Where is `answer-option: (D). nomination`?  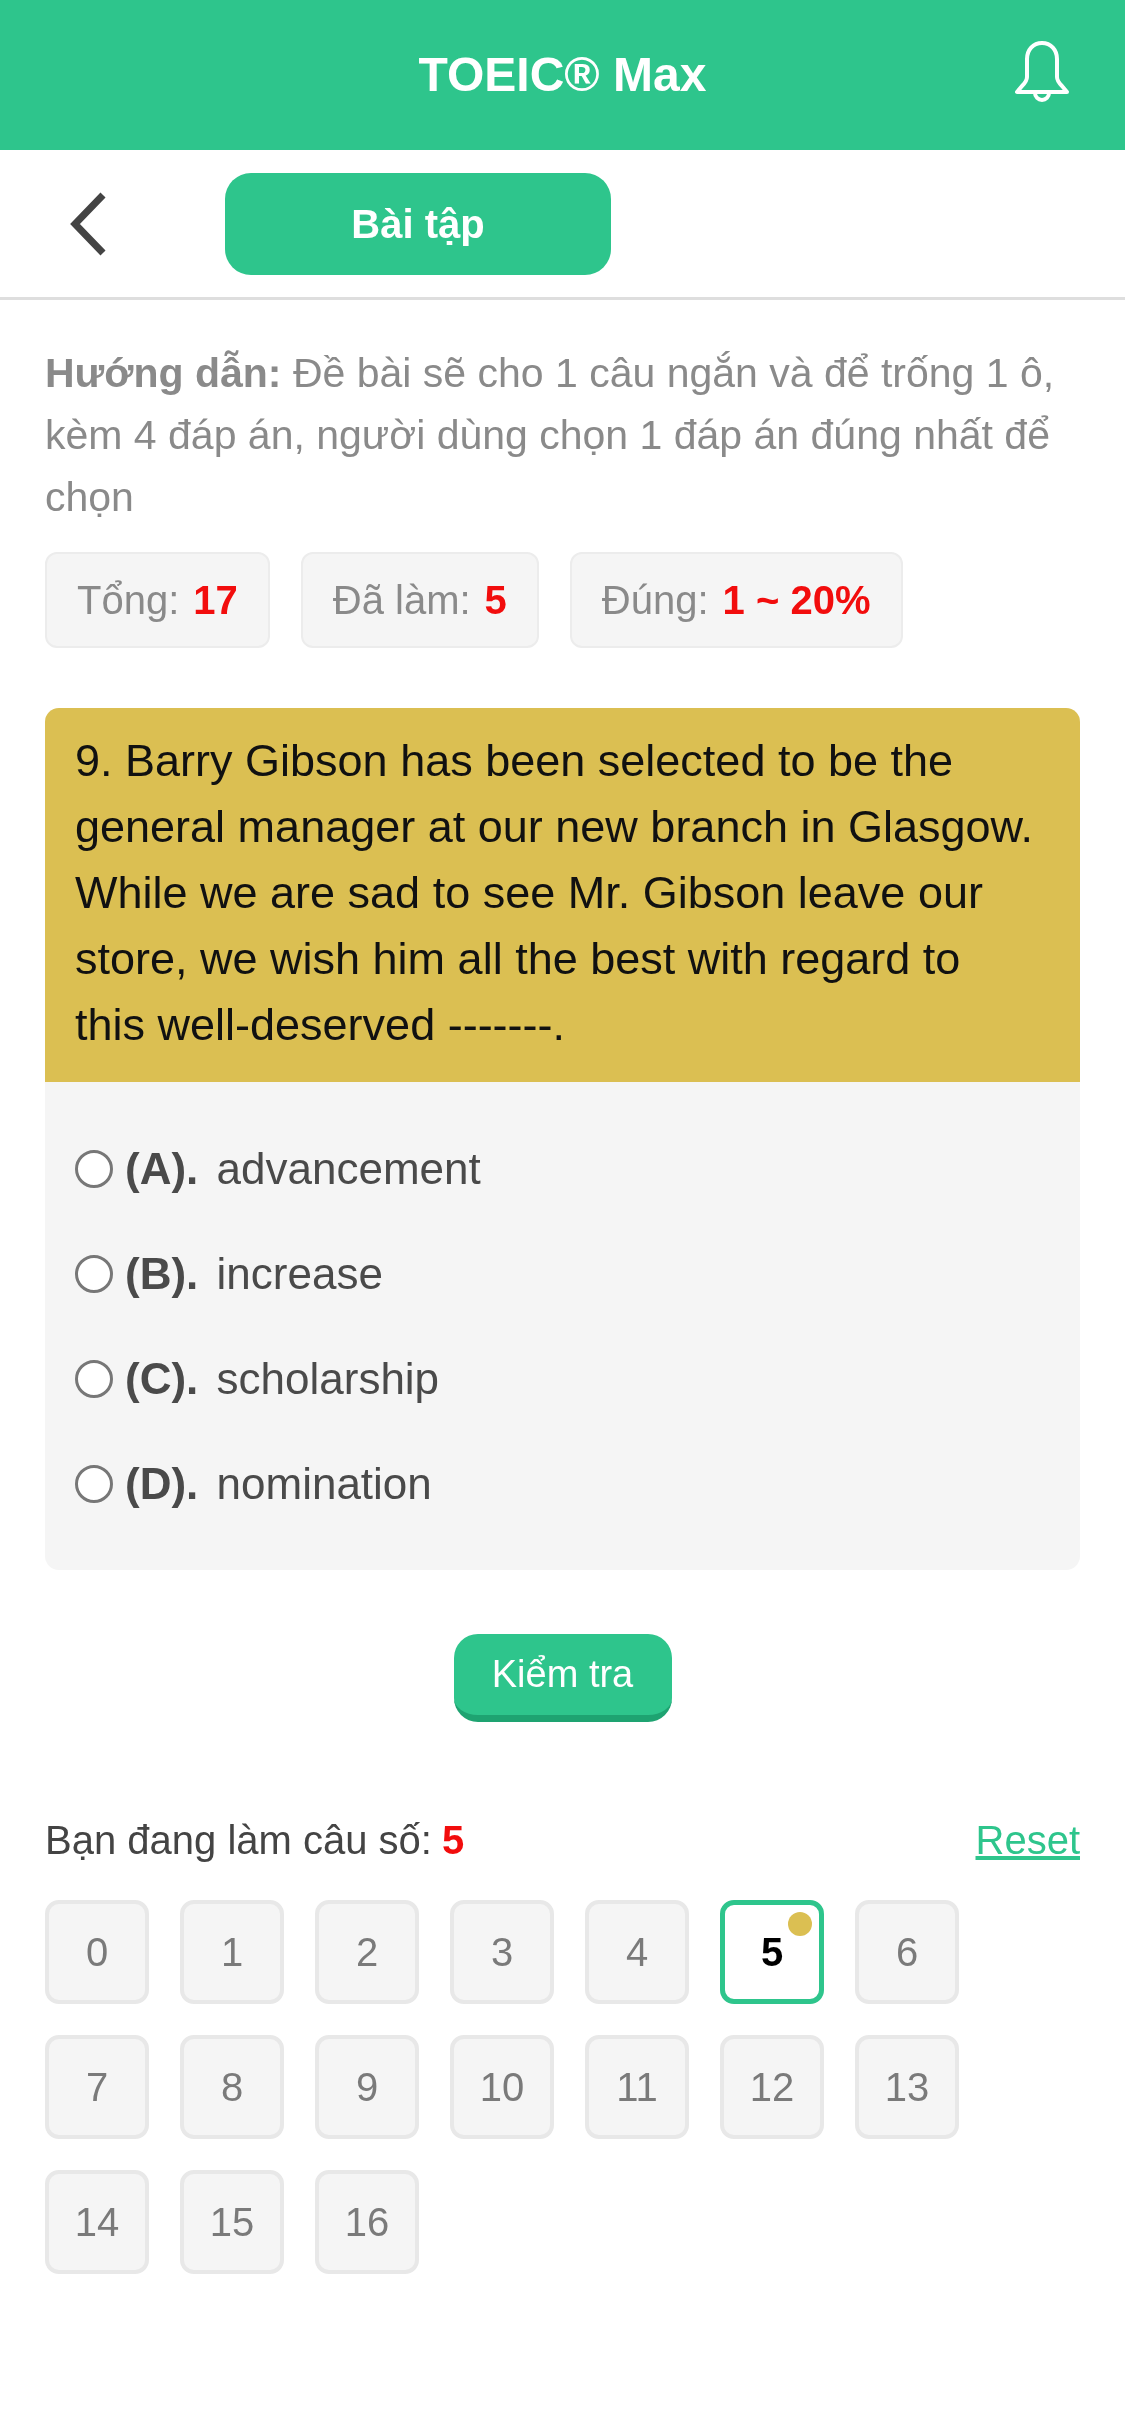
answer-option: (D). nomination is located at coordinates (253, 1483).